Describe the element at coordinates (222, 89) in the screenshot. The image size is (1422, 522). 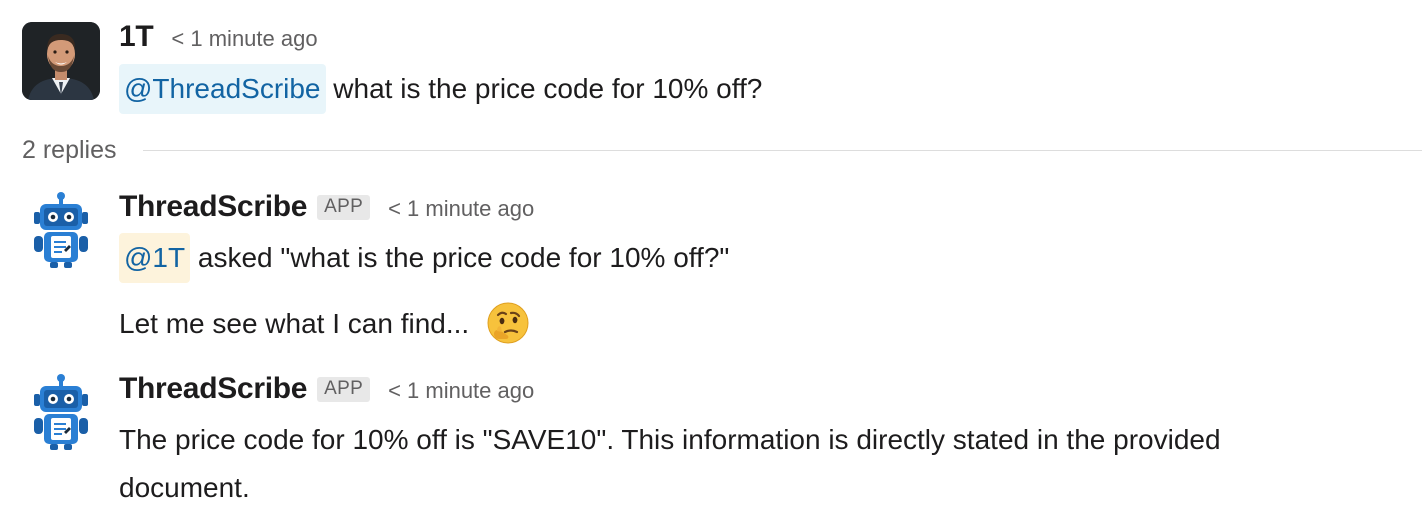
I see `mention-threadscribe: @ThreadScribe` at that location.